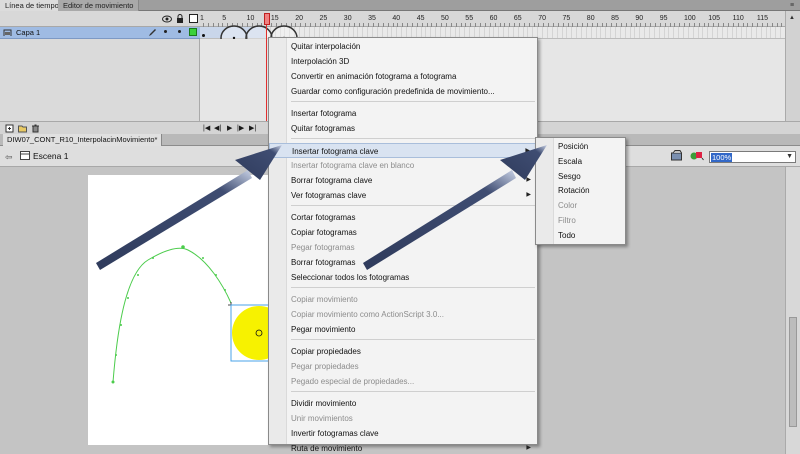  Describe the element at coordinates (32, 5) in the screenshot. I see `tab-timeline: Línea de tiempo` at that location.